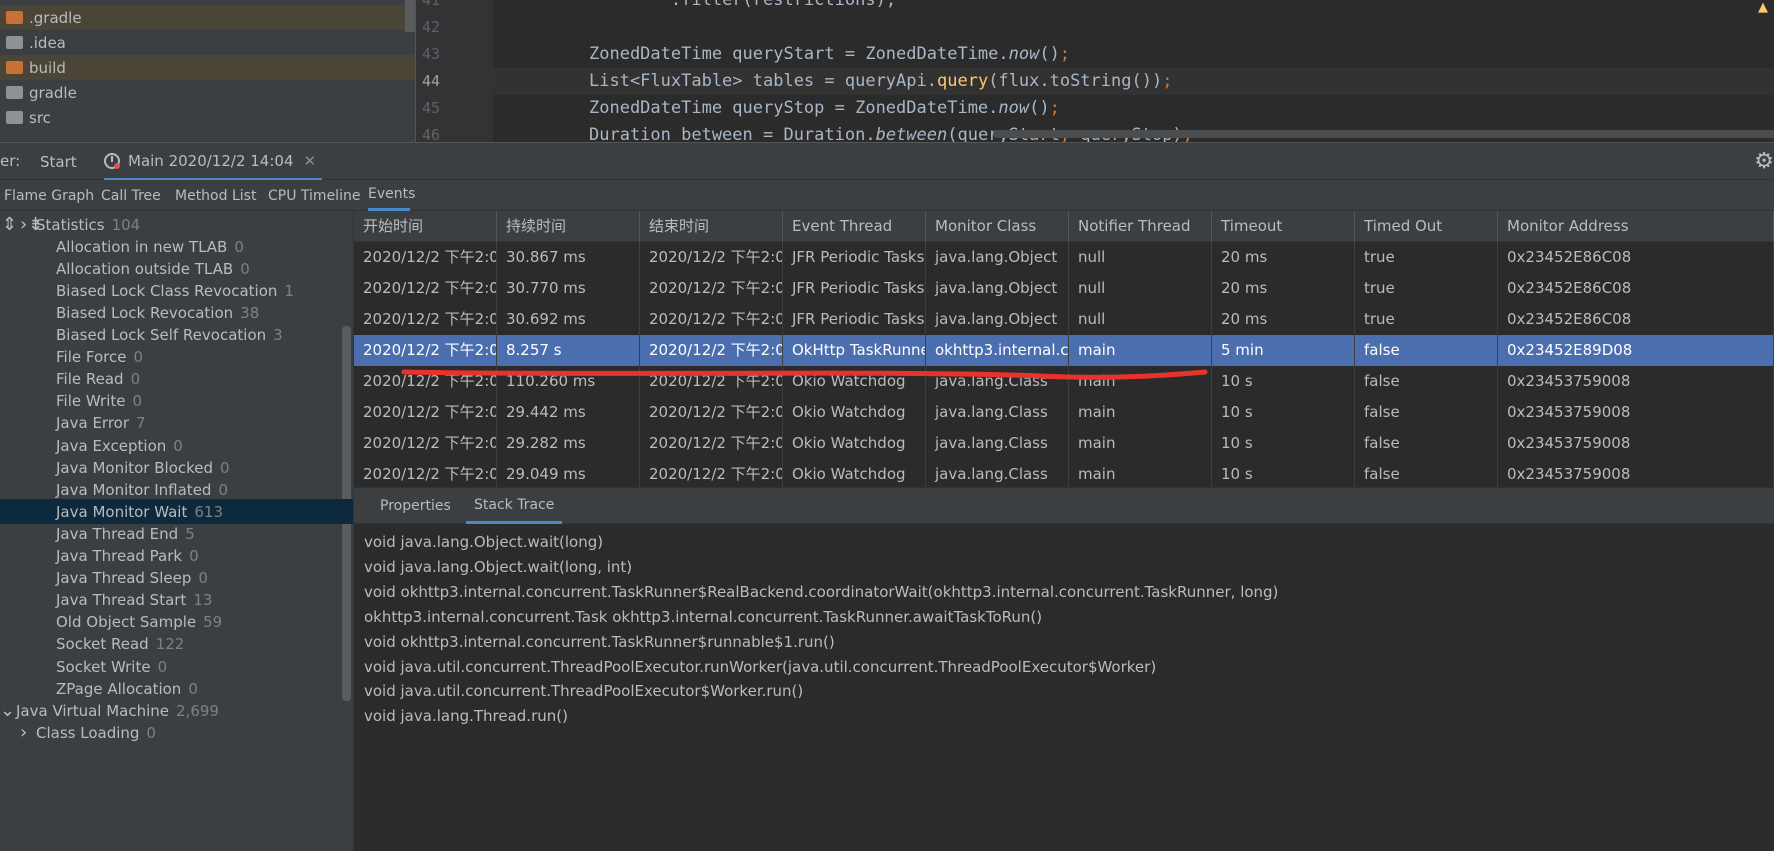  I want to click on tree-item-count: 104, so click(126, 224).